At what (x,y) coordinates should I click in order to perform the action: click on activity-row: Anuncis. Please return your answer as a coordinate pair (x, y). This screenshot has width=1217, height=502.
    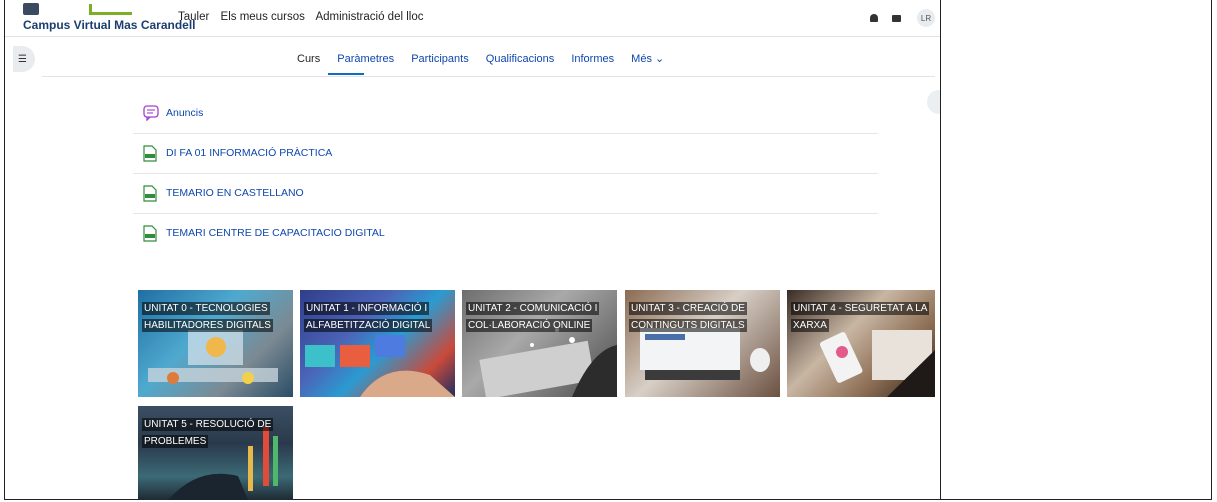
    Looking at the image, I should click on (505, 113).